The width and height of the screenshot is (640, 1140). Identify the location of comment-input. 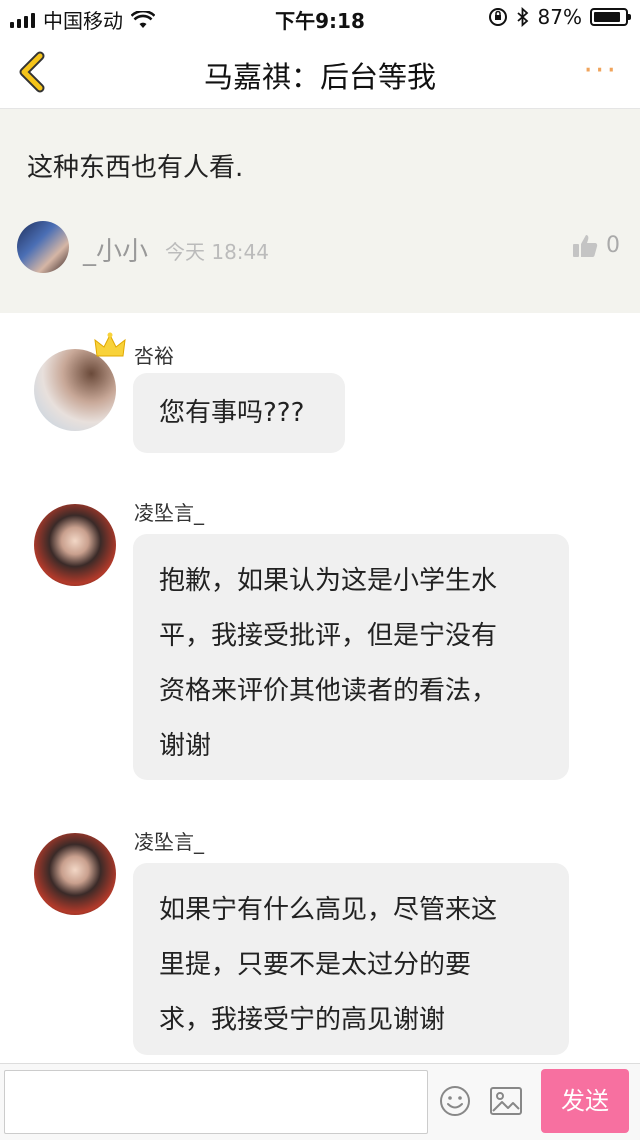
(216, 1102).